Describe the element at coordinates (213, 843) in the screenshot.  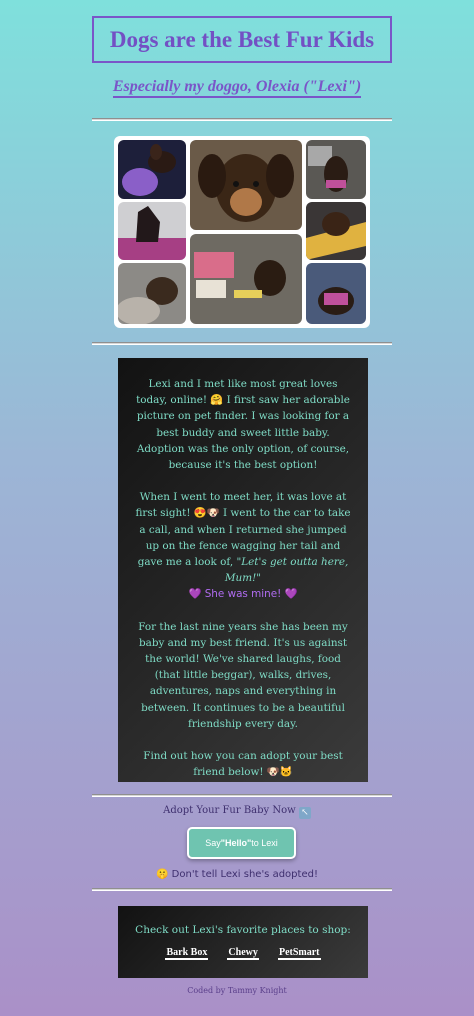
I see `button-prefix: Say` at that location.